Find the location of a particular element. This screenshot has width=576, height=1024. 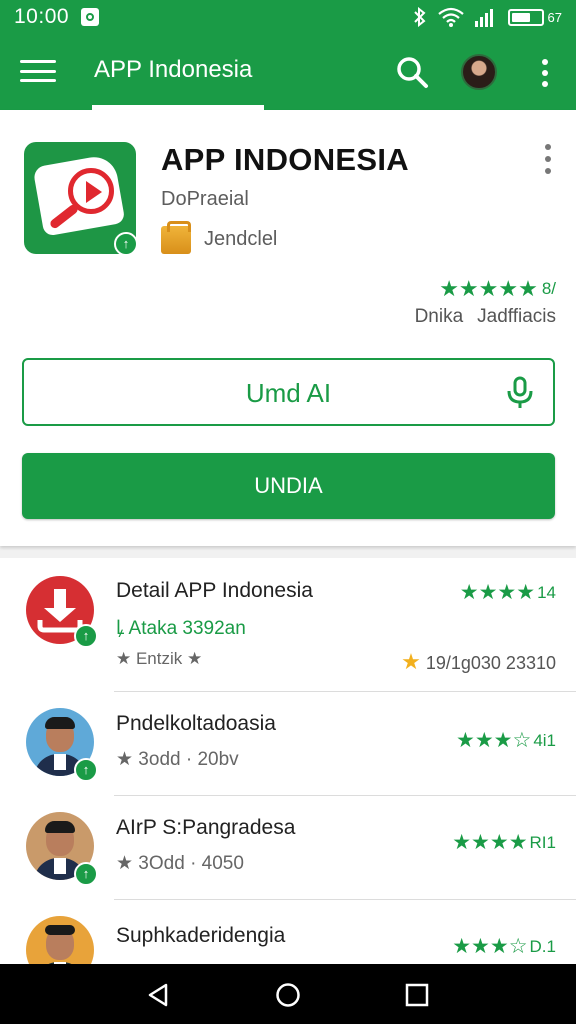

rating-count: 8/ is located at coordinates (548, 288).